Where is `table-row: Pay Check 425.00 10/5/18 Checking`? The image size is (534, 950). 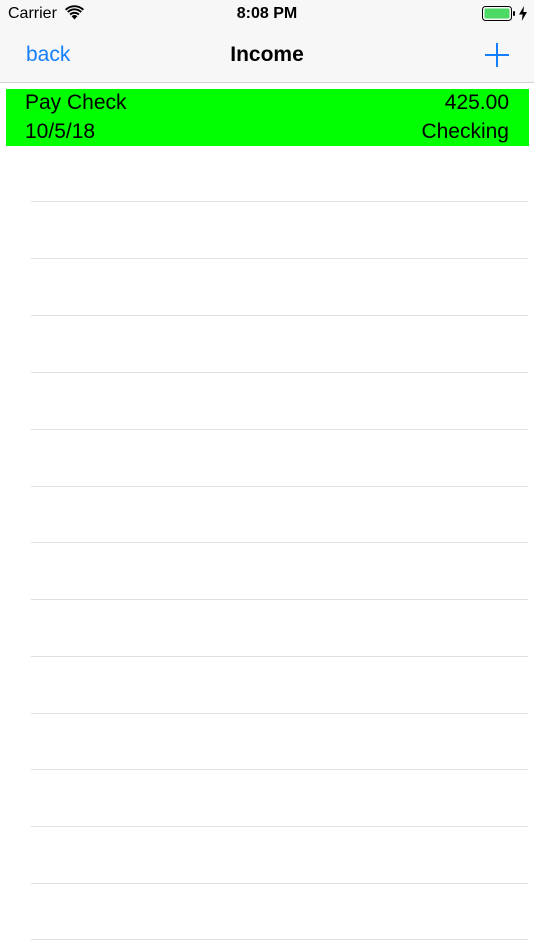
table-row: Pay Check 425.00 10/5/18 Checking is located at coordinates (267, 117).